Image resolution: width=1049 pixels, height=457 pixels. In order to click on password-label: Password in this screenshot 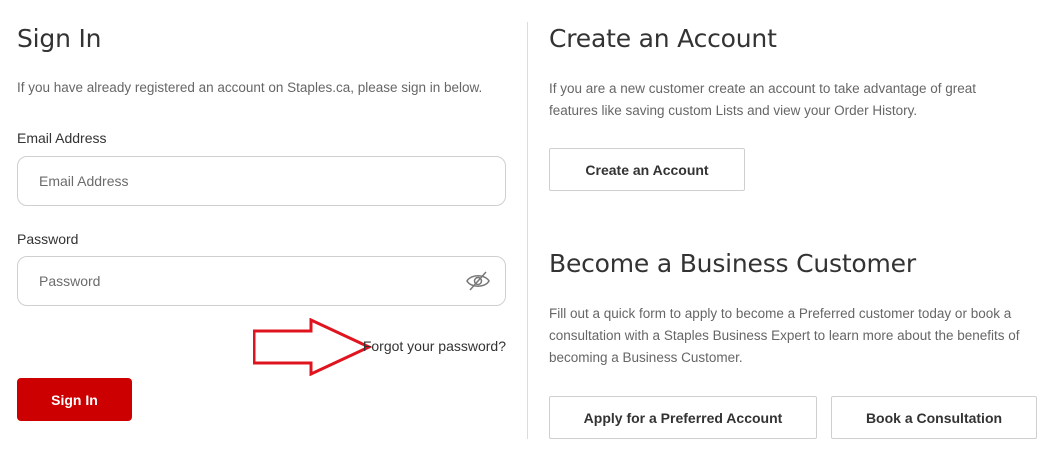, I will do `click(48, 239)`.